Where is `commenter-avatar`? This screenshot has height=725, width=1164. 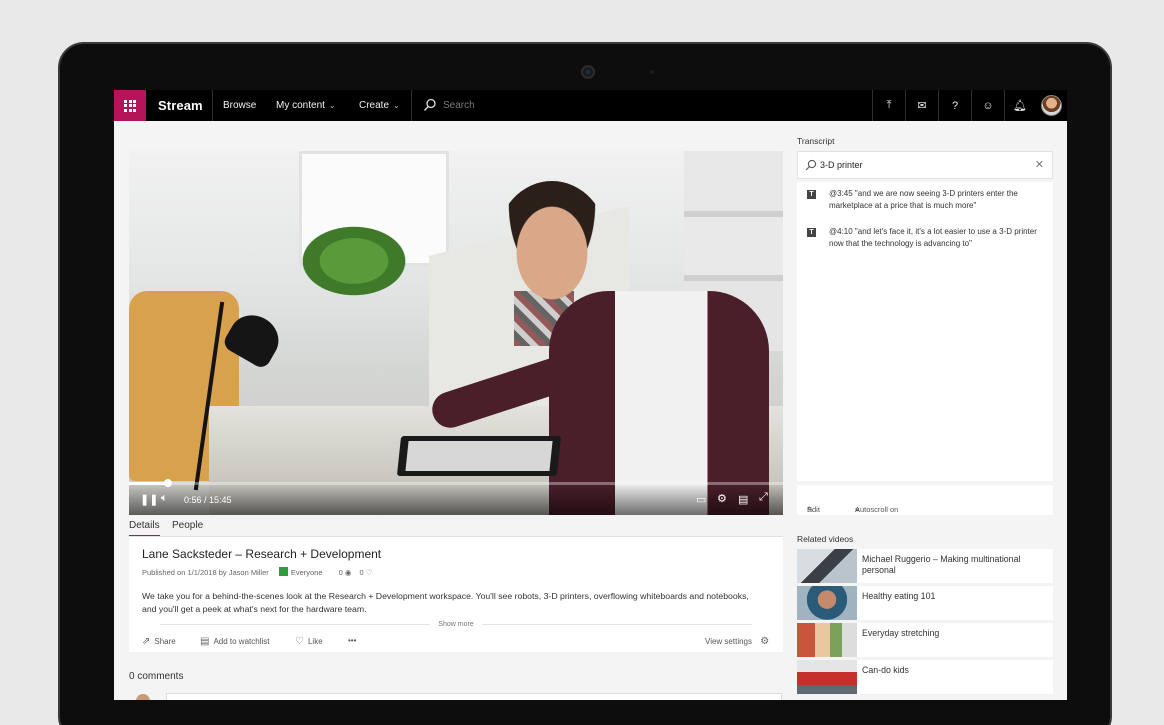 commenter-avatar is located at coordinates (143, 697).